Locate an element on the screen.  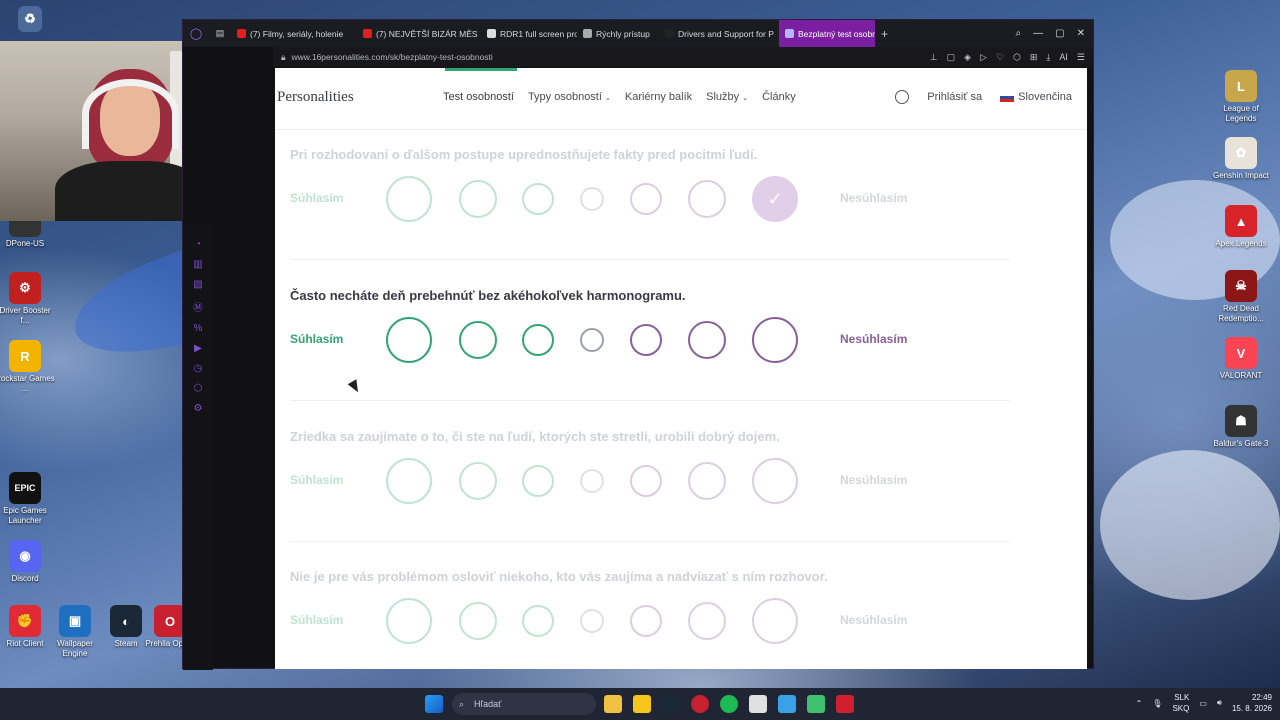
nav-articles: Články is located at coordinates (779, 97).